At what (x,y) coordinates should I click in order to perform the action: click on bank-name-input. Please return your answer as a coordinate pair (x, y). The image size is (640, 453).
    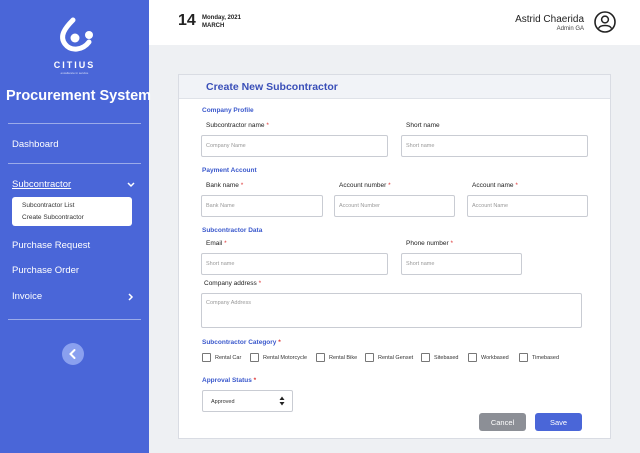
    Looking at the image, I should click on (262, 206).